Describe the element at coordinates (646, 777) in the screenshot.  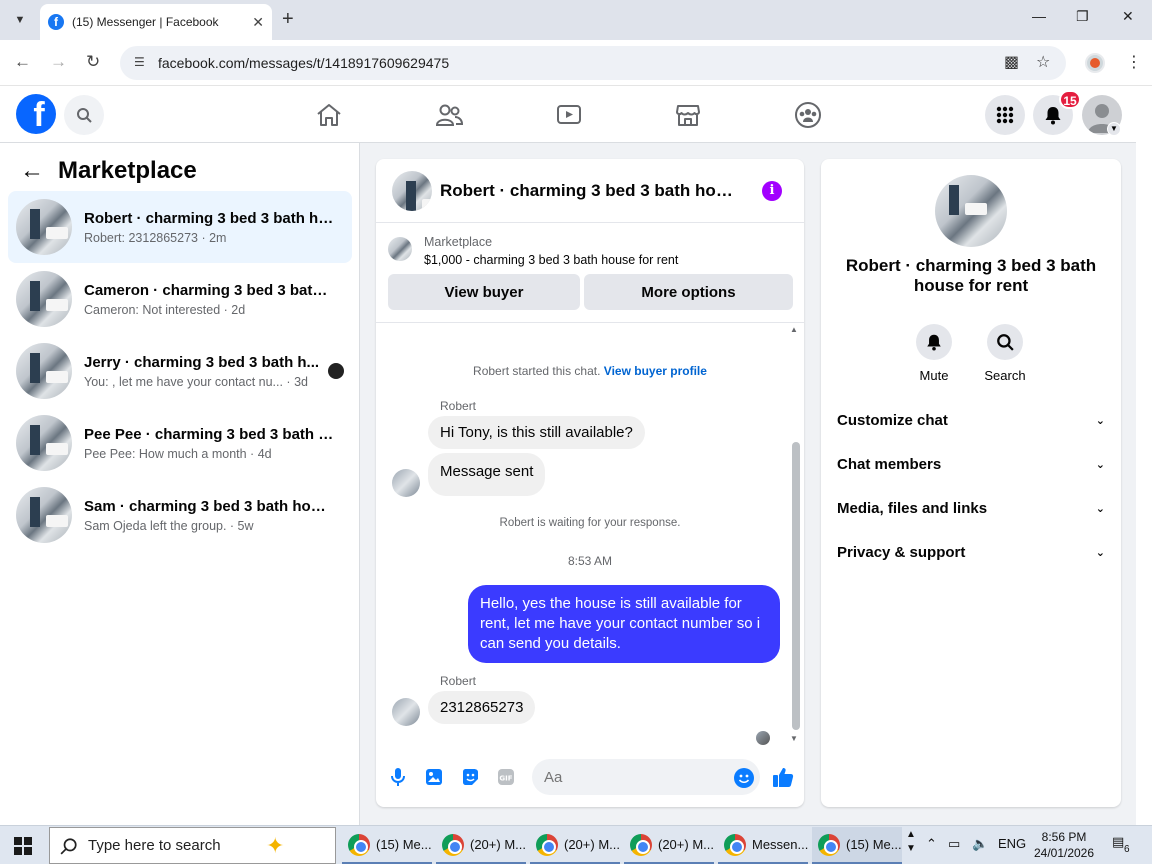
I see `message-input` at that location.